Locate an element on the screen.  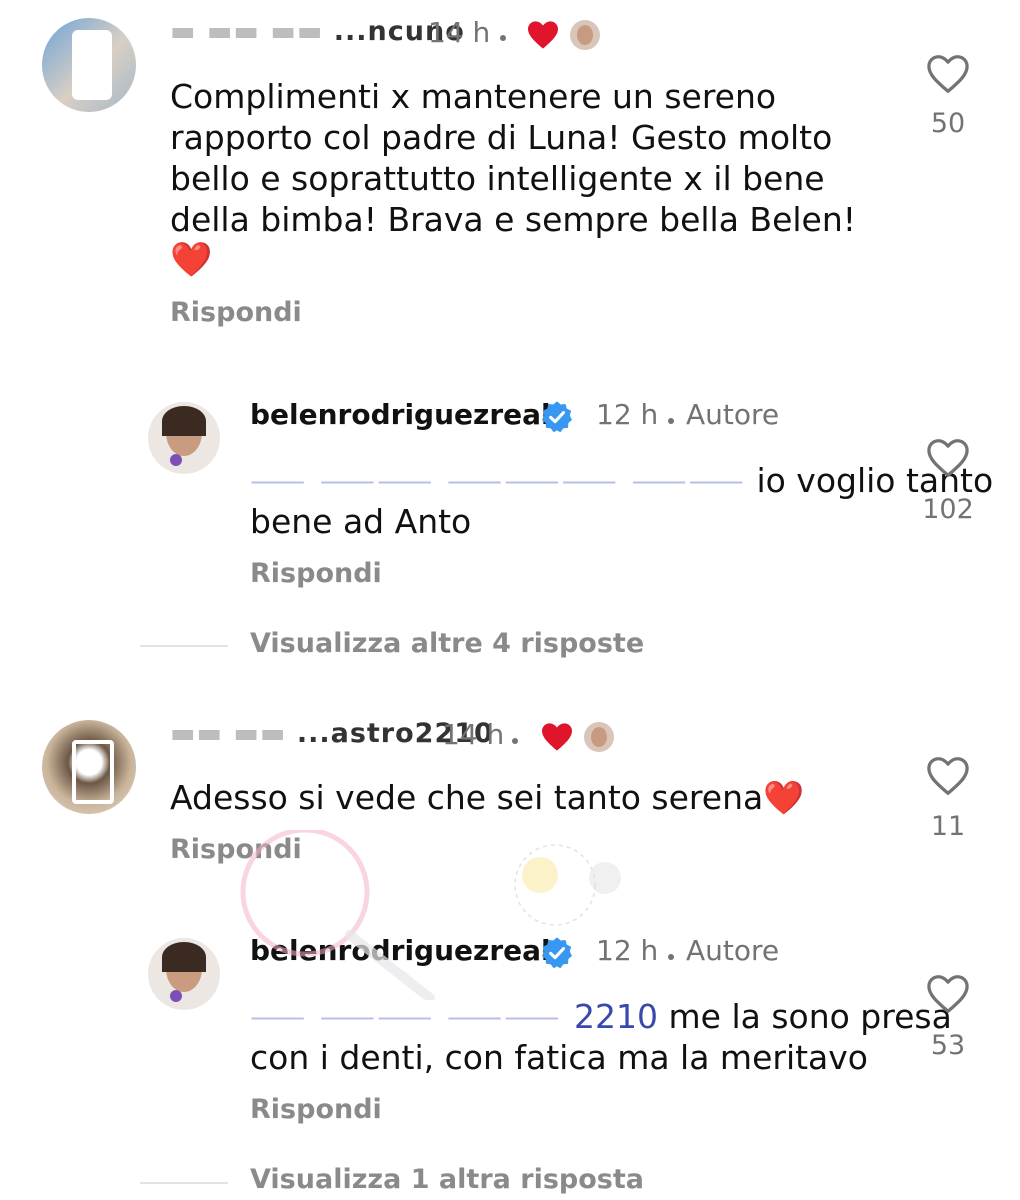
like-count: 11 is located at coordinates (948, 826).